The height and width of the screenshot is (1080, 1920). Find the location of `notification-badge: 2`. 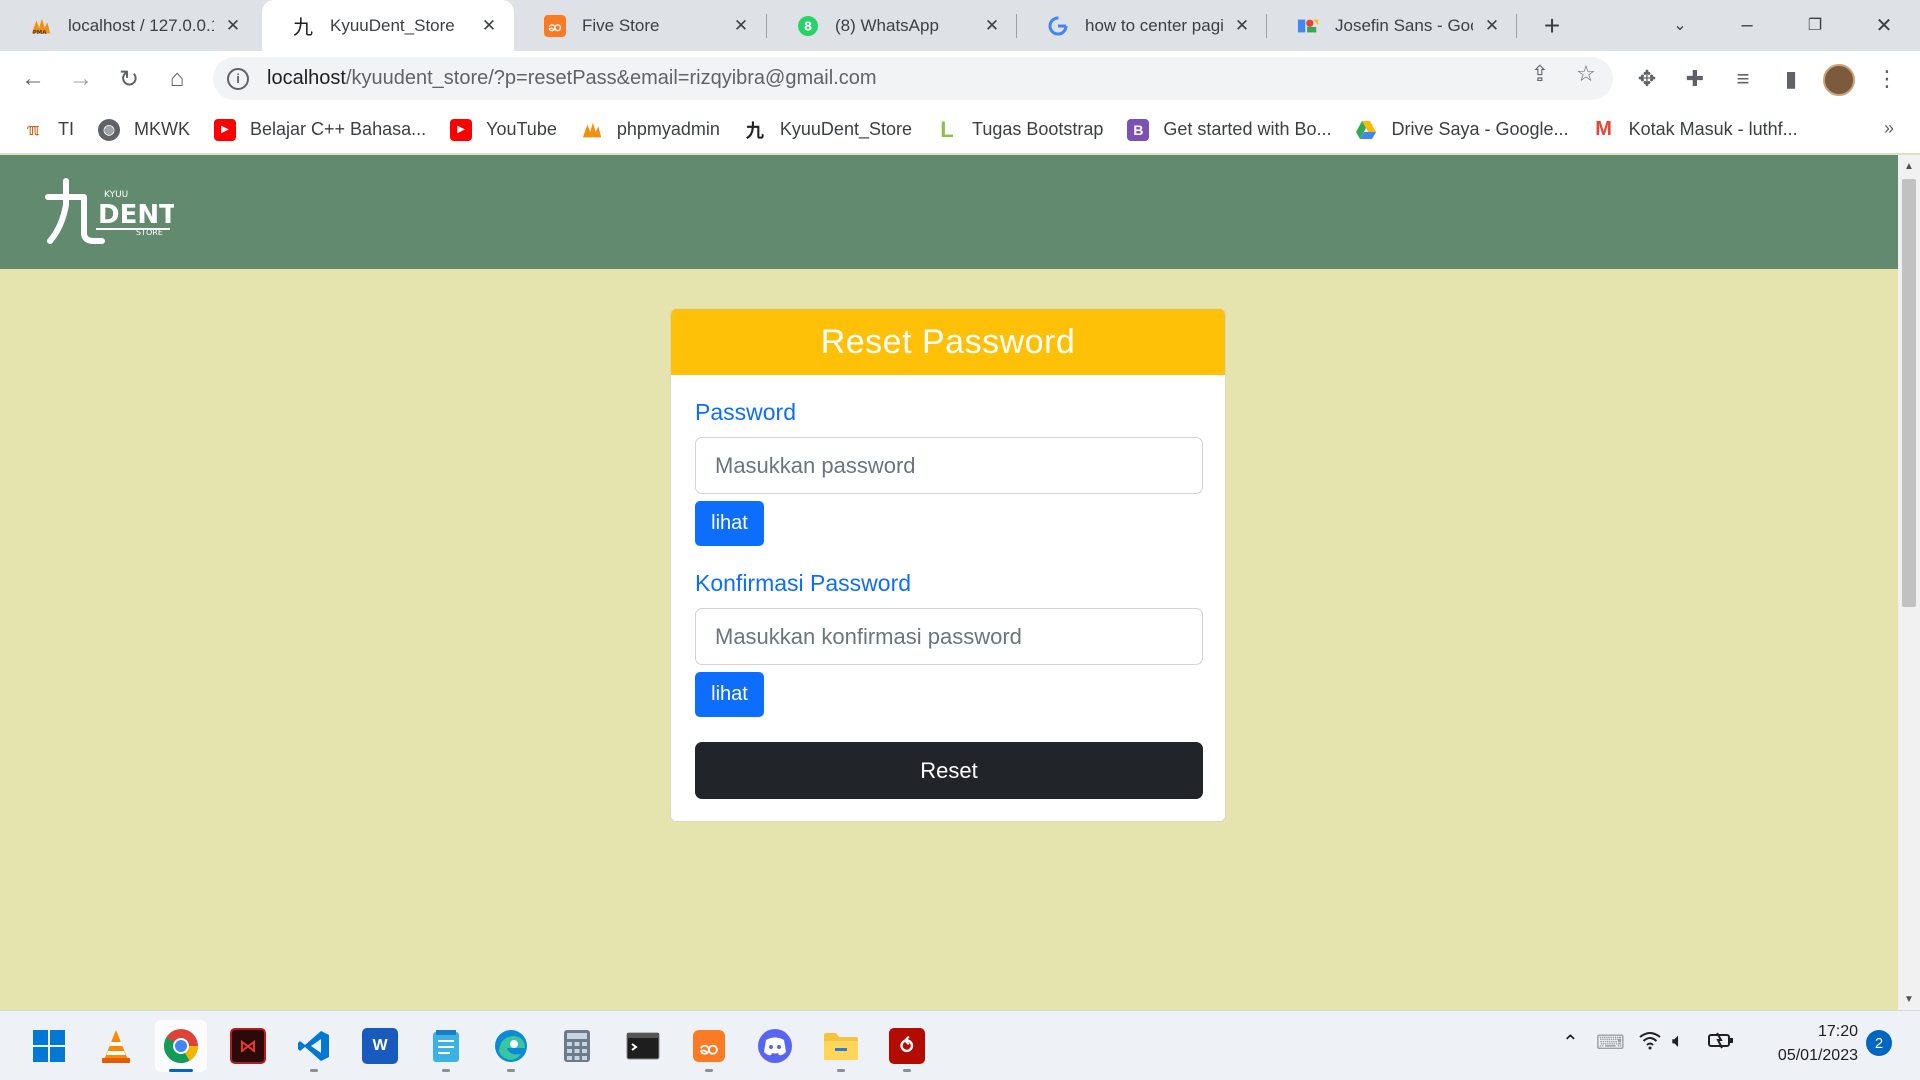

notification-badge: 2 is located at coordinates (1879, 1043).